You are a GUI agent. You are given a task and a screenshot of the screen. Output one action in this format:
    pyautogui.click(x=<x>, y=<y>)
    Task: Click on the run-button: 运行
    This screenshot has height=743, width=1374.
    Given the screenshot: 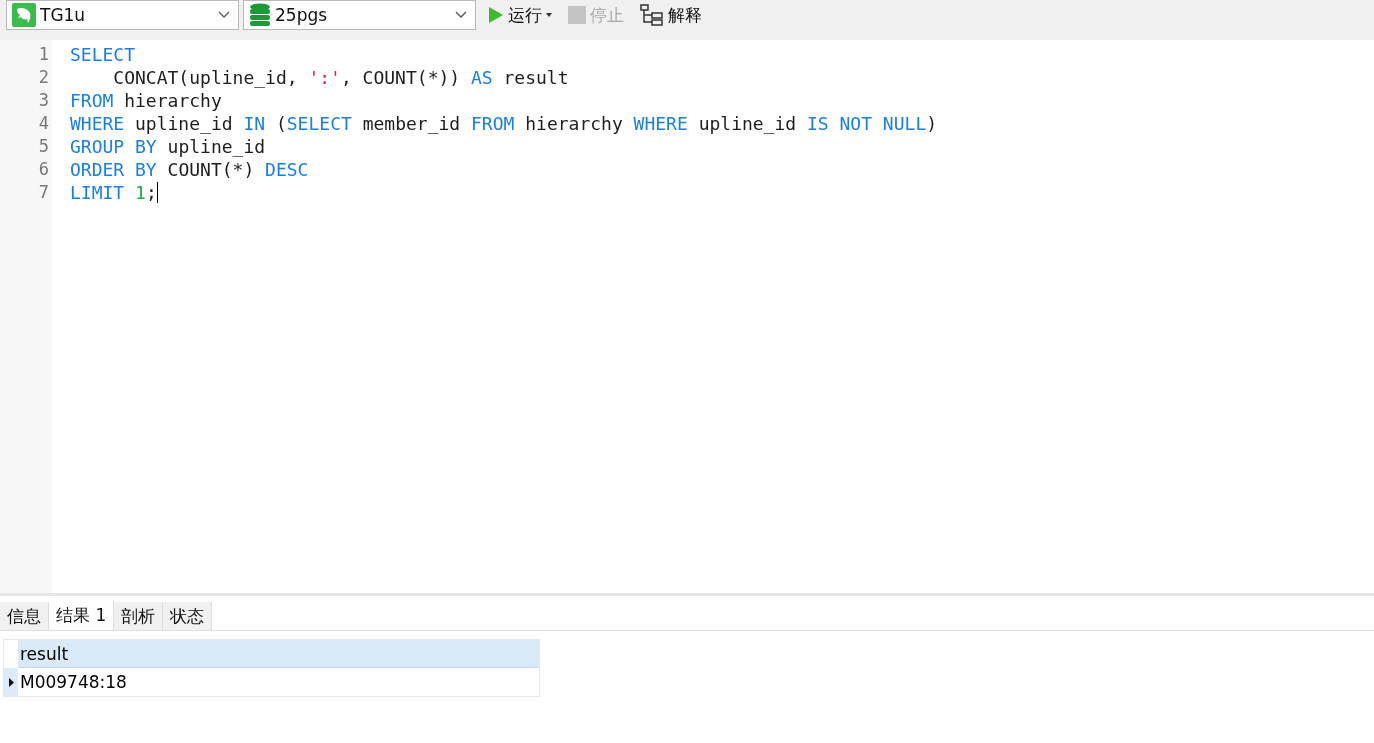 What is the action you would take?
    pyautogui.click(x=520, y=15)
    